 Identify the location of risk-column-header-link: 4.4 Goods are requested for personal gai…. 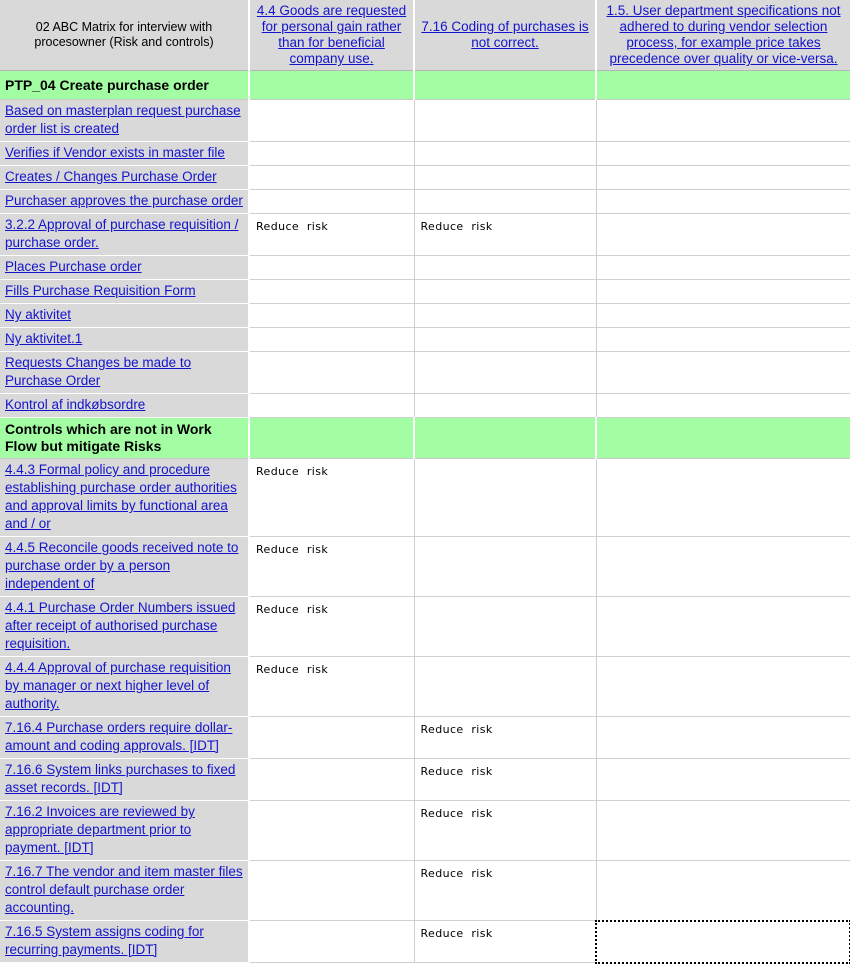
(331, 35).